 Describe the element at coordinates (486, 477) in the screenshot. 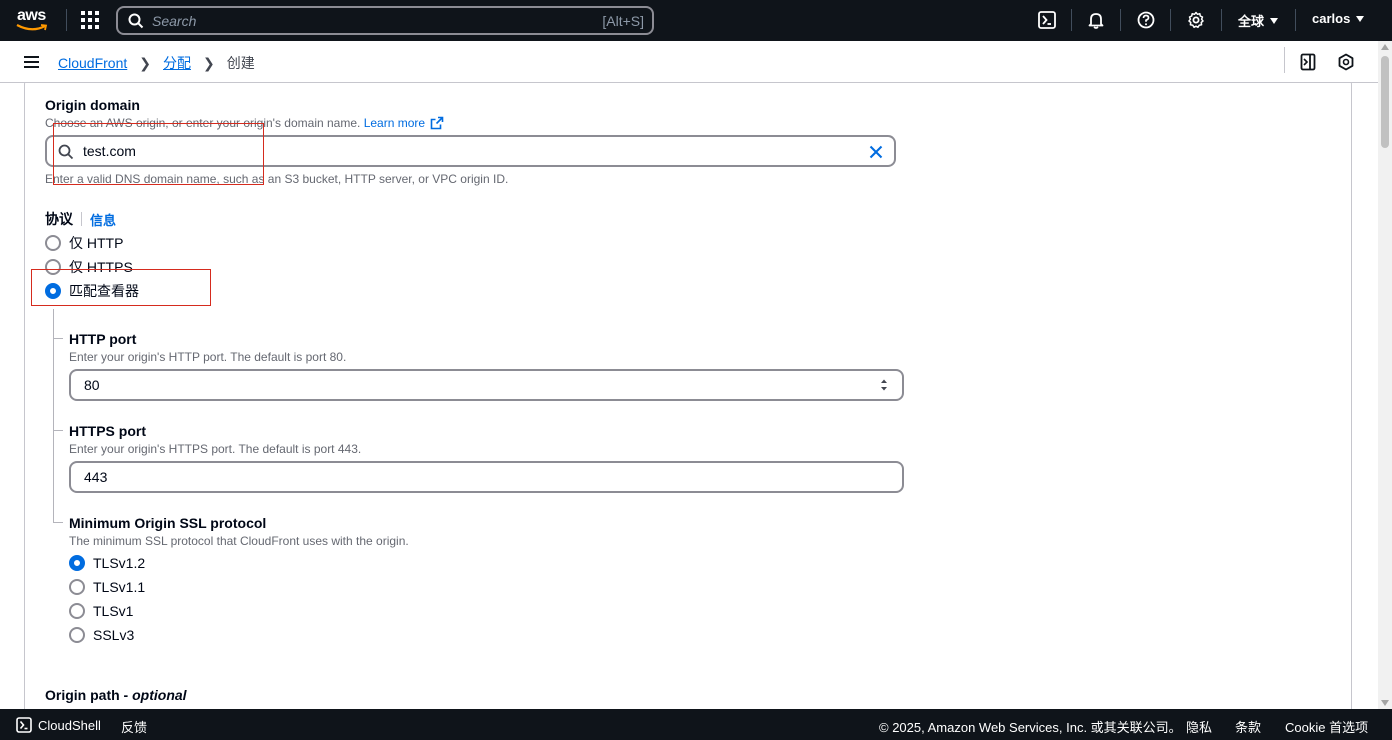

I see `https-port-input: 443` at that location.